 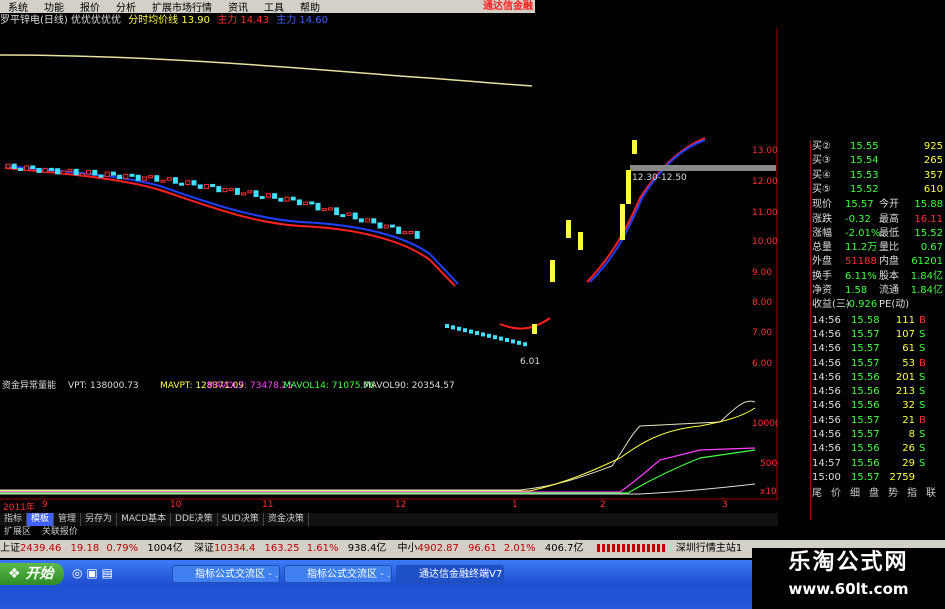 I want to click on media-icon: ▣, so click(x=91, y=573).